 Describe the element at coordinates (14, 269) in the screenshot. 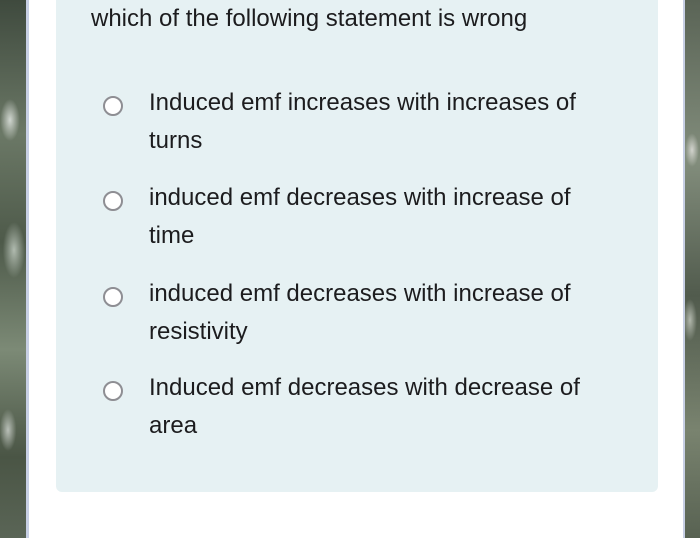

I see `background-photo-left` at that location.